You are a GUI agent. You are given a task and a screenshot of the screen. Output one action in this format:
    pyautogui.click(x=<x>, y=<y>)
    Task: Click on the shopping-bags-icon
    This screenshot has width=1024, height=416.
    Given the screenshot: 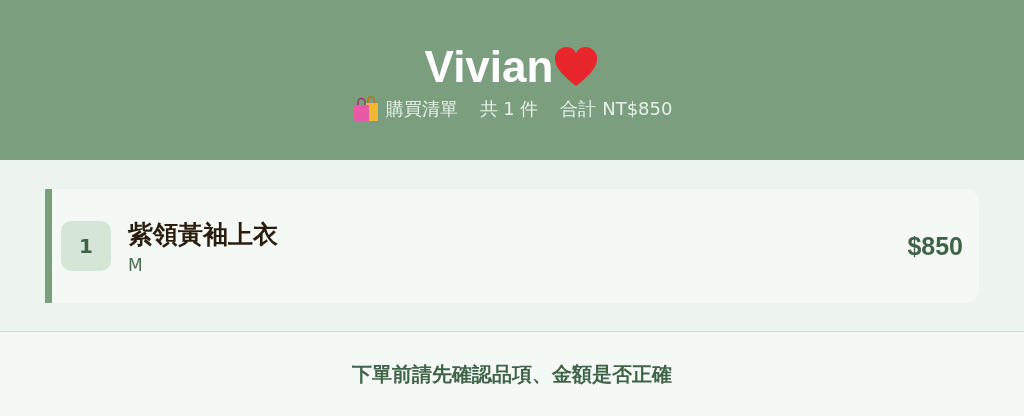 What is the action you would take?
    pyautogui.click(x=365, y=109)
    